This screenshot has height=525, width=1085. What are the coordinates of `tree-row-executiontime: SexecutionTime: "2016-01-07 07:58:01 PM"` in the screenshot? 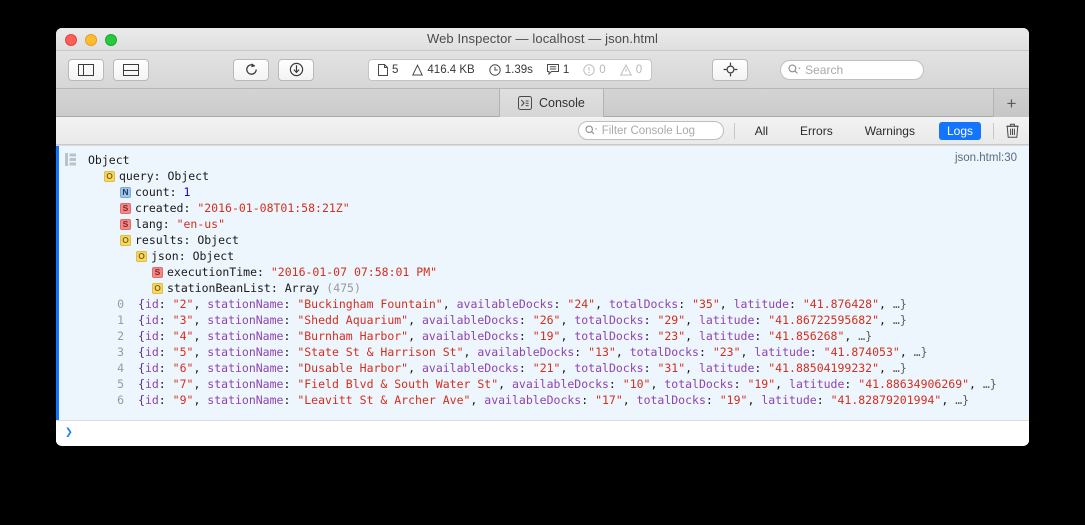 It's located at (558, 272).